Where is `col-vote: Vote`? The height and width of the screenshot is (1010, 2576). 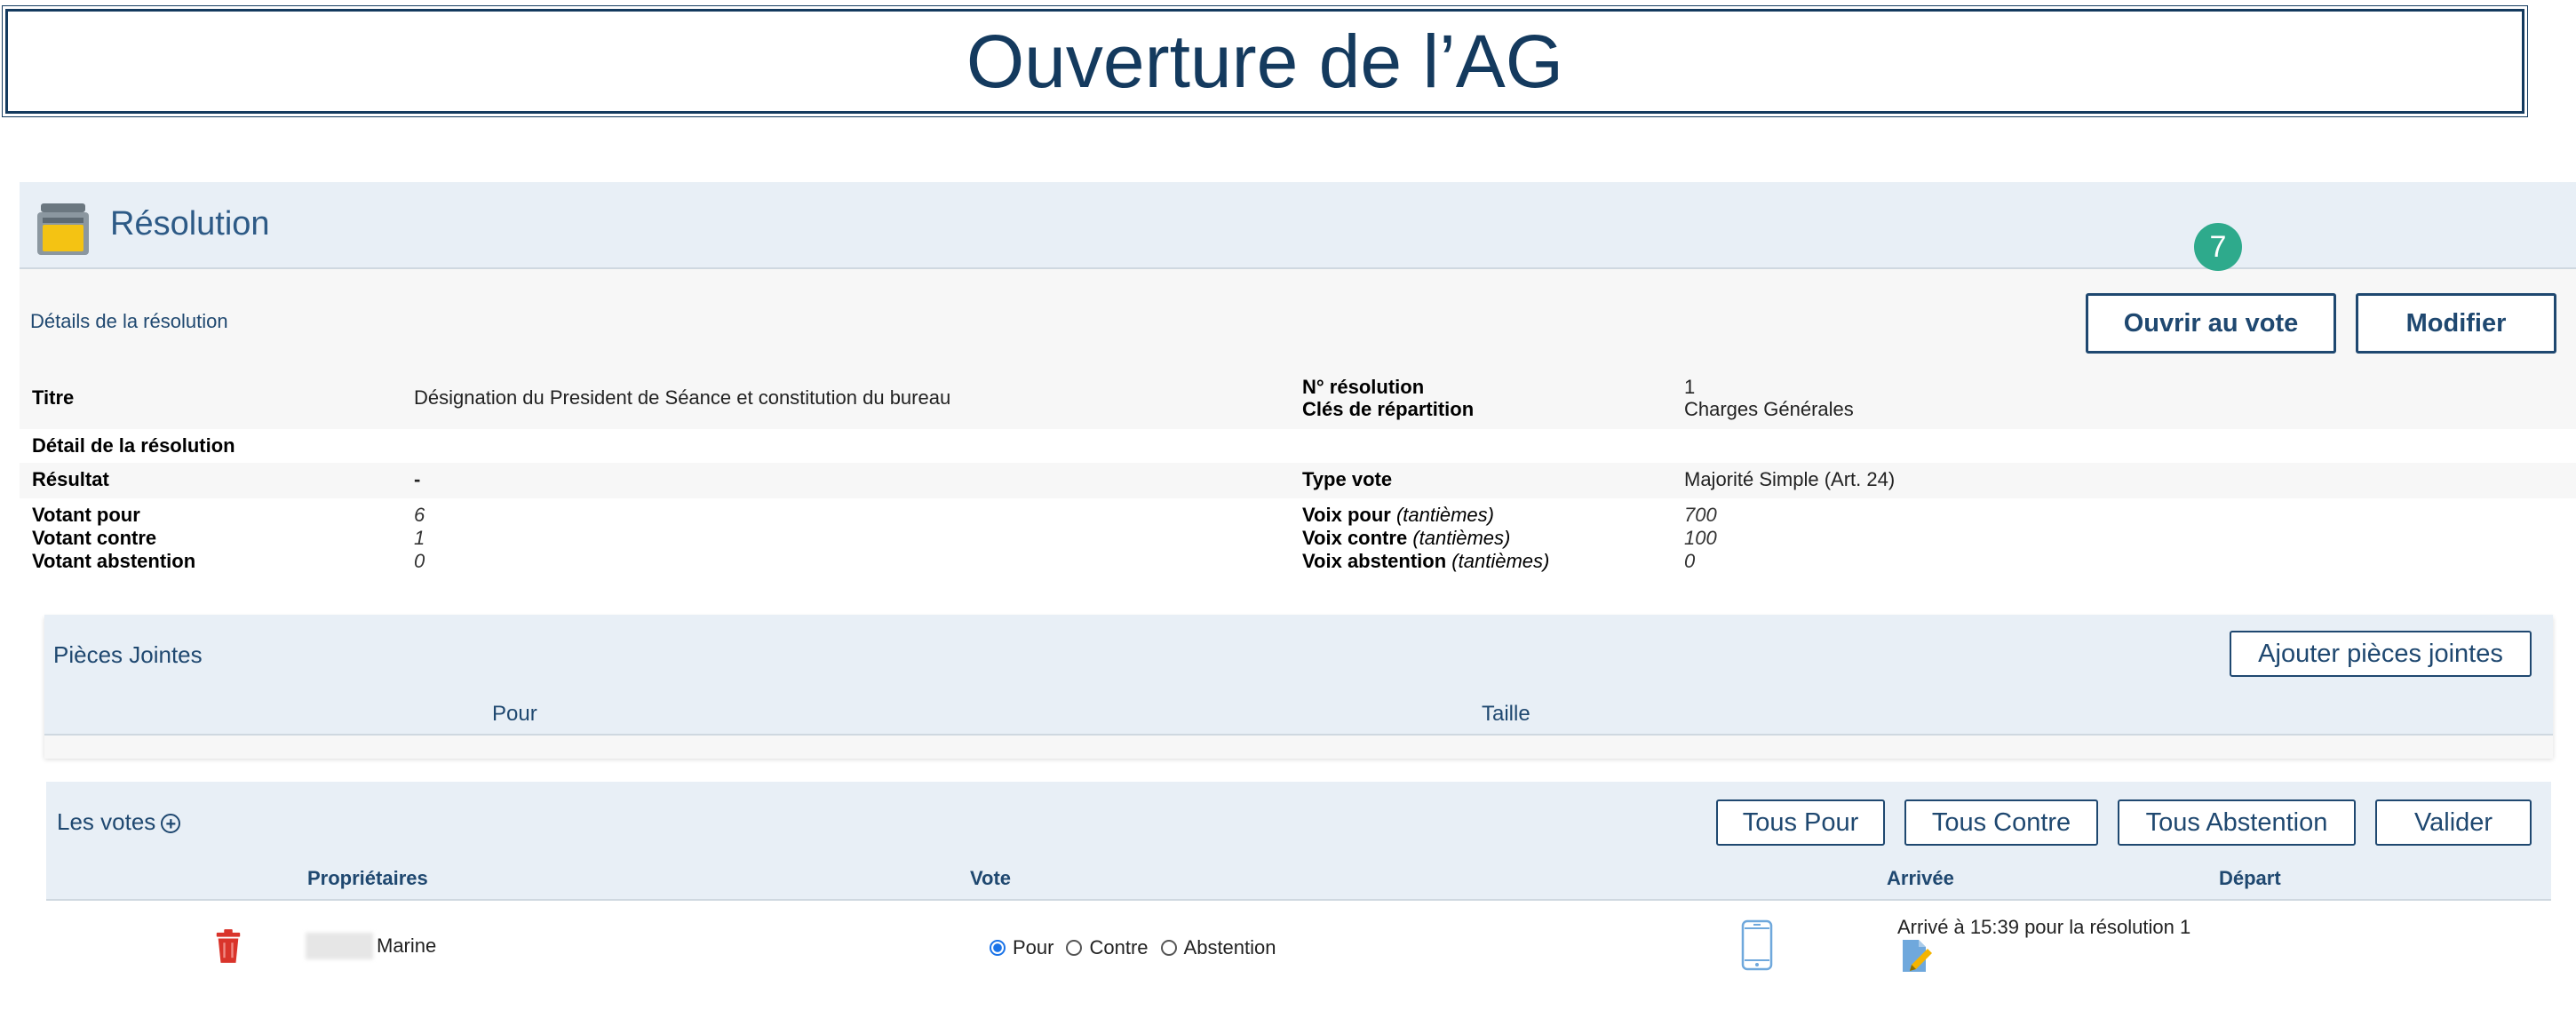 col-vote: Vote is located at coordinates (991, 878).